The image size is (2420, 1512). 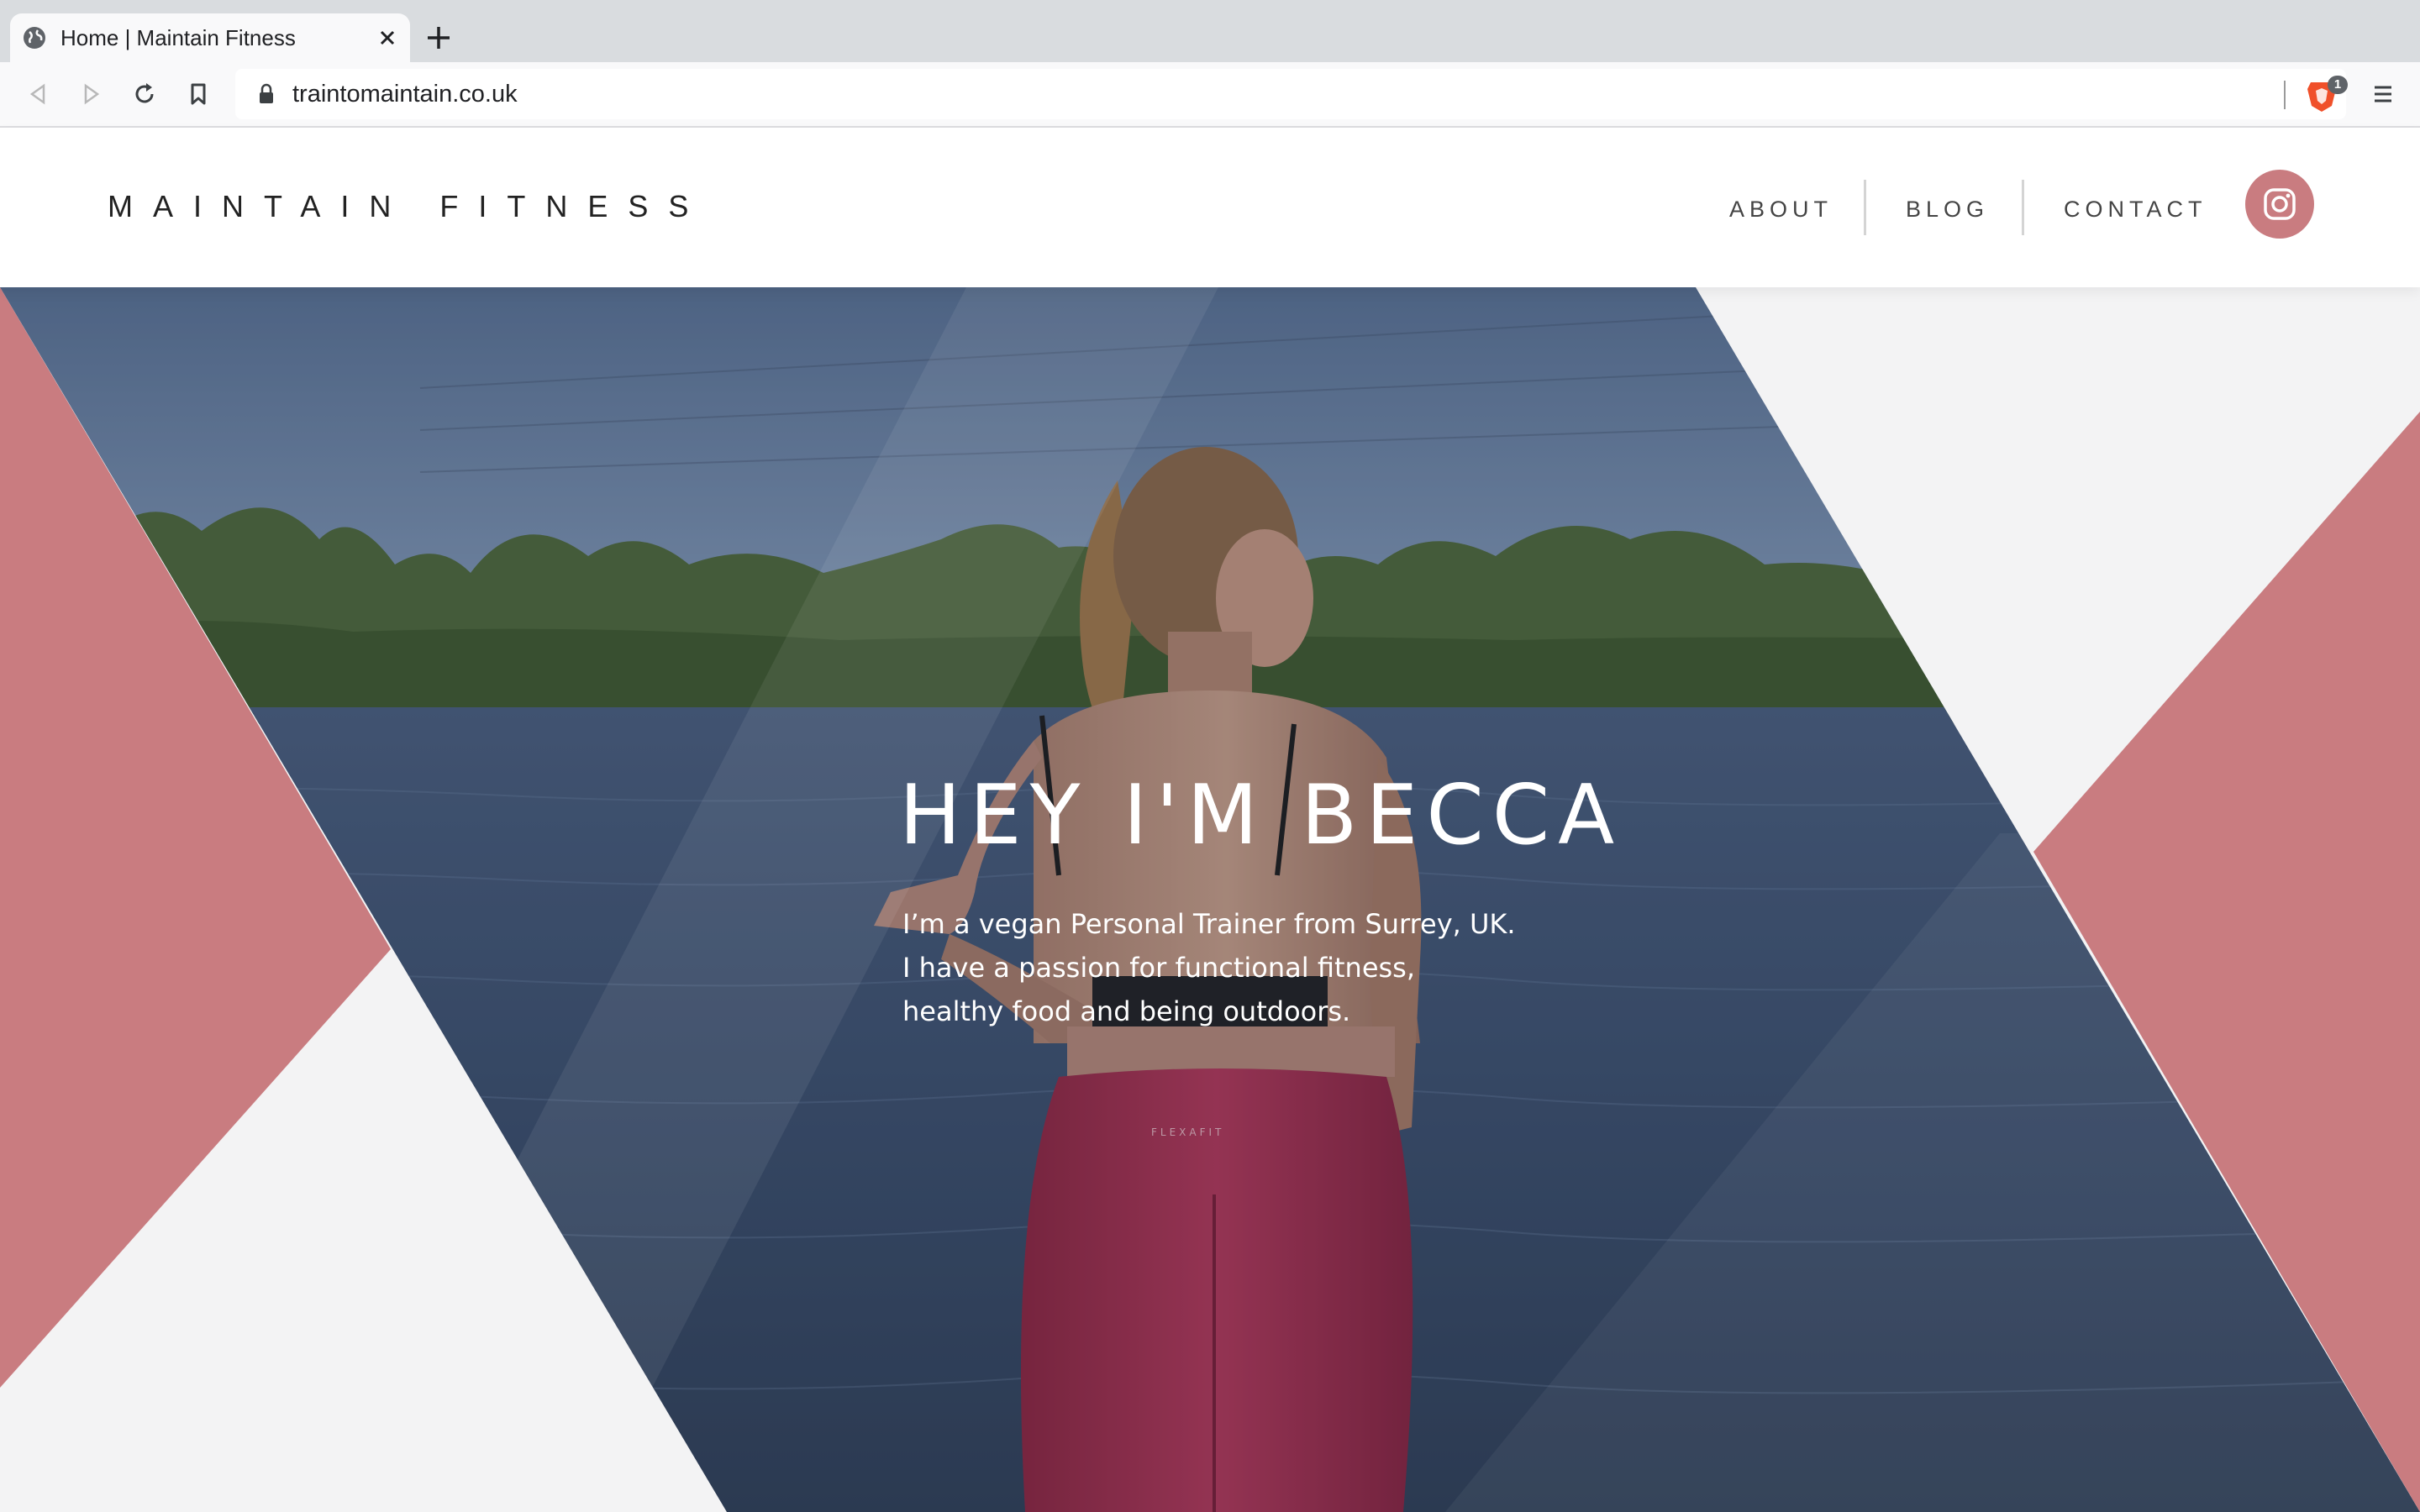 I want to click on bookmark-icon, so click(x=198, y=94).